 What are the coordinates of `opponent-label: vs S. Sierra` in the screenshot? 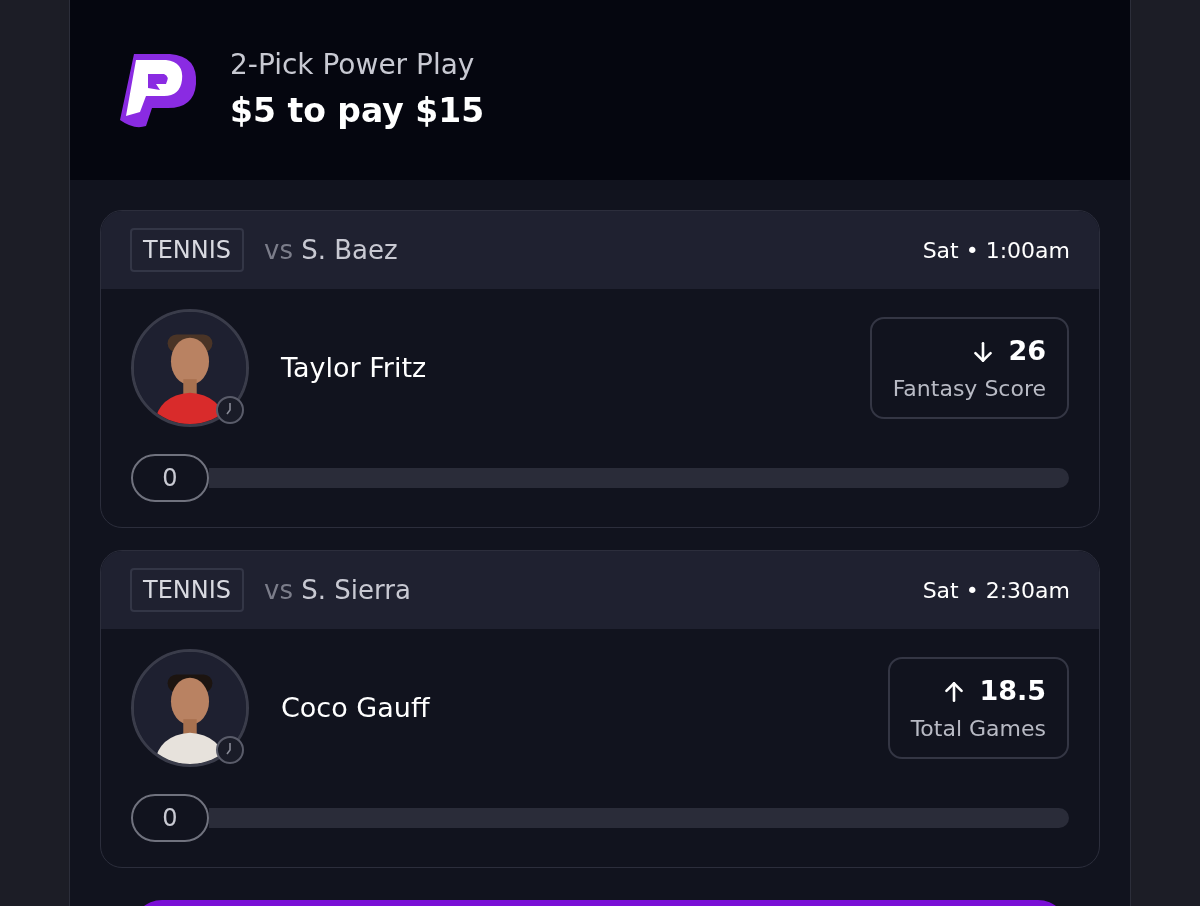 It's located at (337, 590).